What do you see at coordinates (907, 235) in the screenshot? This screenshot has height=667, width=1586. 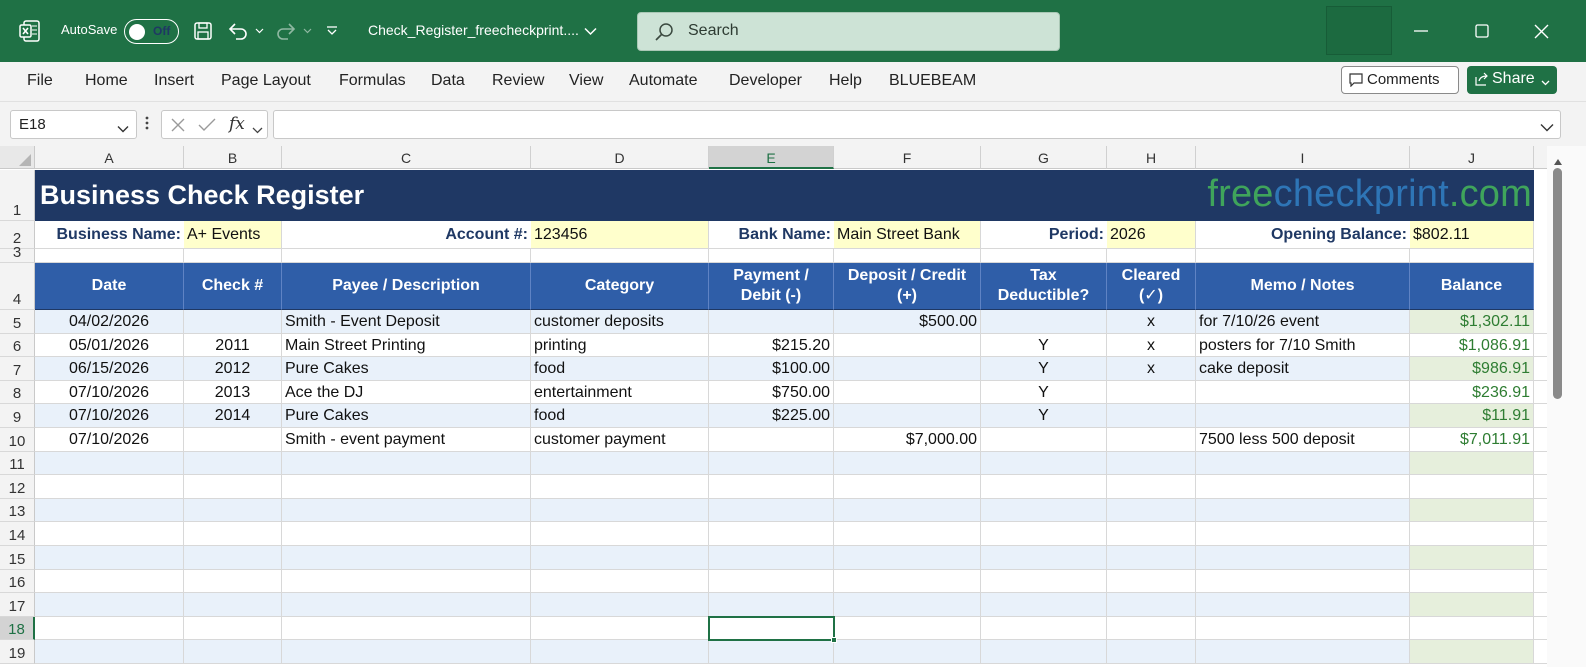 I see `bank-name-value: Main Street Bank` at bounding box center [907, 235].